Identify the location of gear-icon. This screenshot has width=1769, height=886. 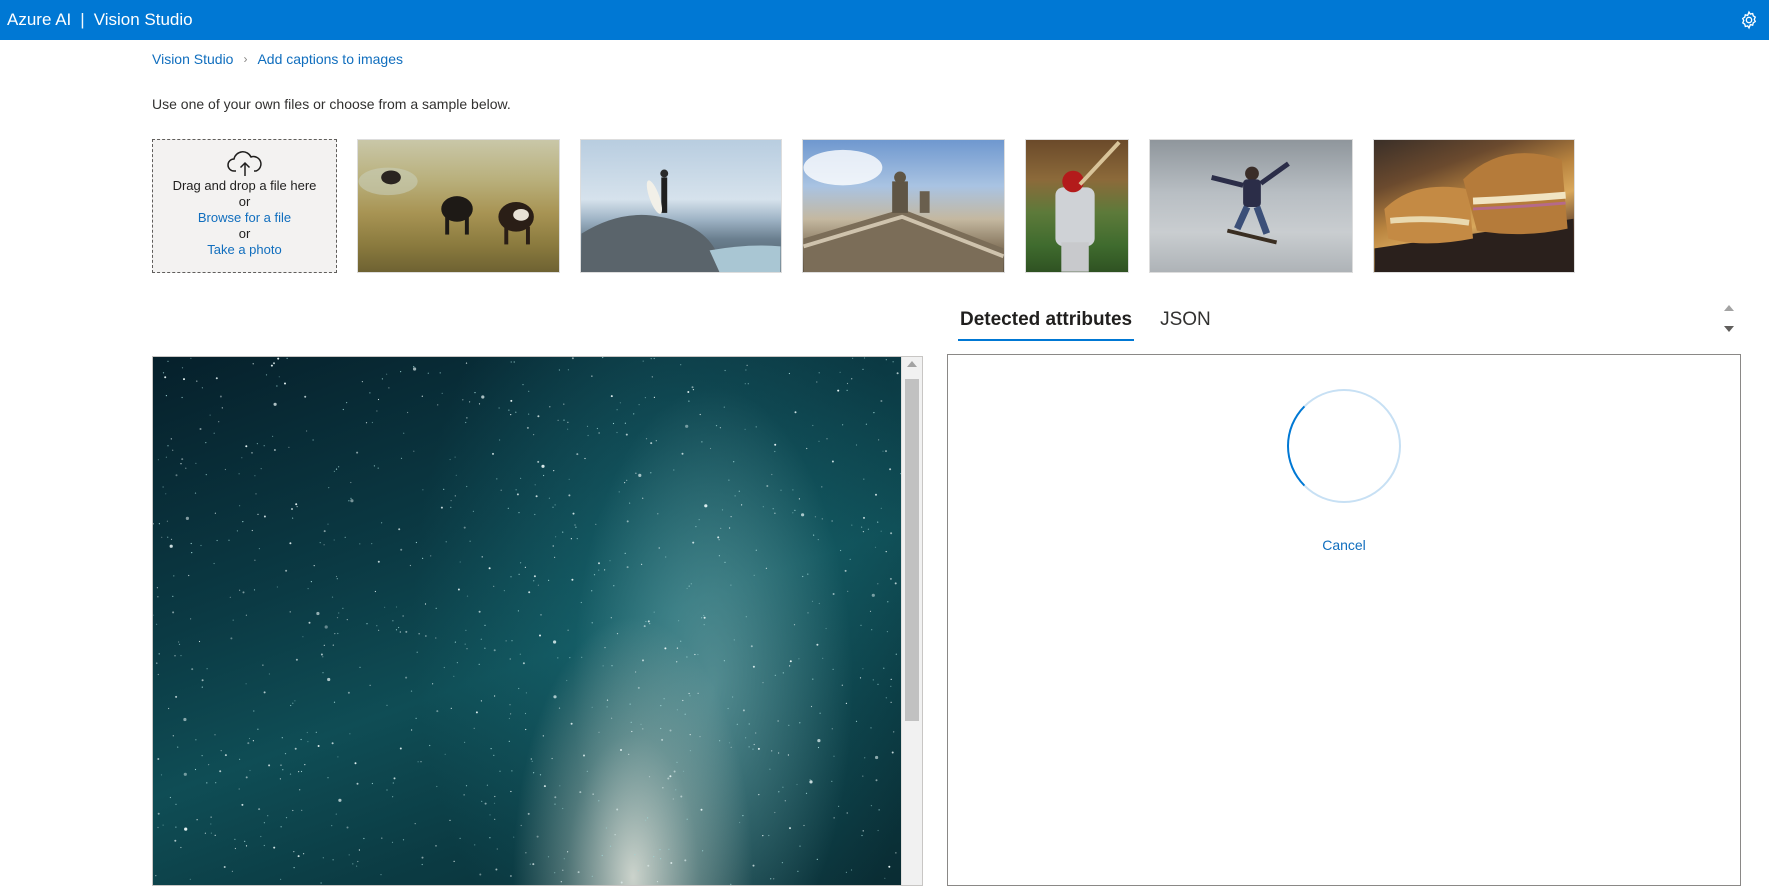
(1749, 20).